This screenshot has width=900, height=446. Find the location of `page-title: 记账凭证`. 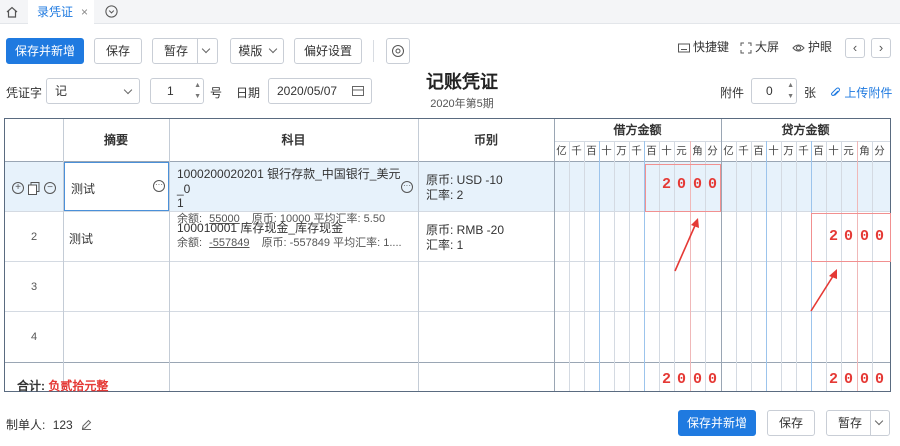

page-title: 记账凭证 is located at coordinates (462, 82).